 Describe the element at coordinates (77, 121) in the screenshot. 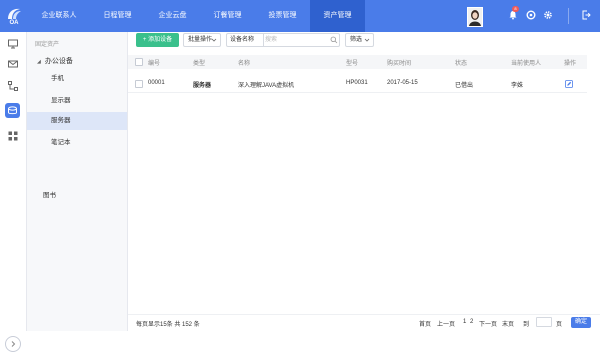

I see `sidebar-item-server: 服务器` at that location.